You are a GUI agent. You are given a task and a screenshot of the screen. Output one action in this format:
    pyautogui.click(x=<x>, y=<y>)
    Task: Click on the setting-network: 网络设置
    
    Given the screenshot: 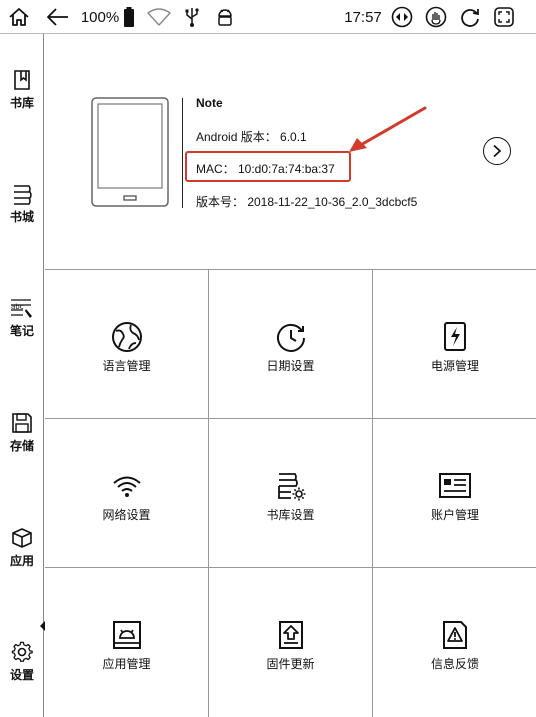 What is the action you would take?
    pyautogui.click(x=127, y=493)
    